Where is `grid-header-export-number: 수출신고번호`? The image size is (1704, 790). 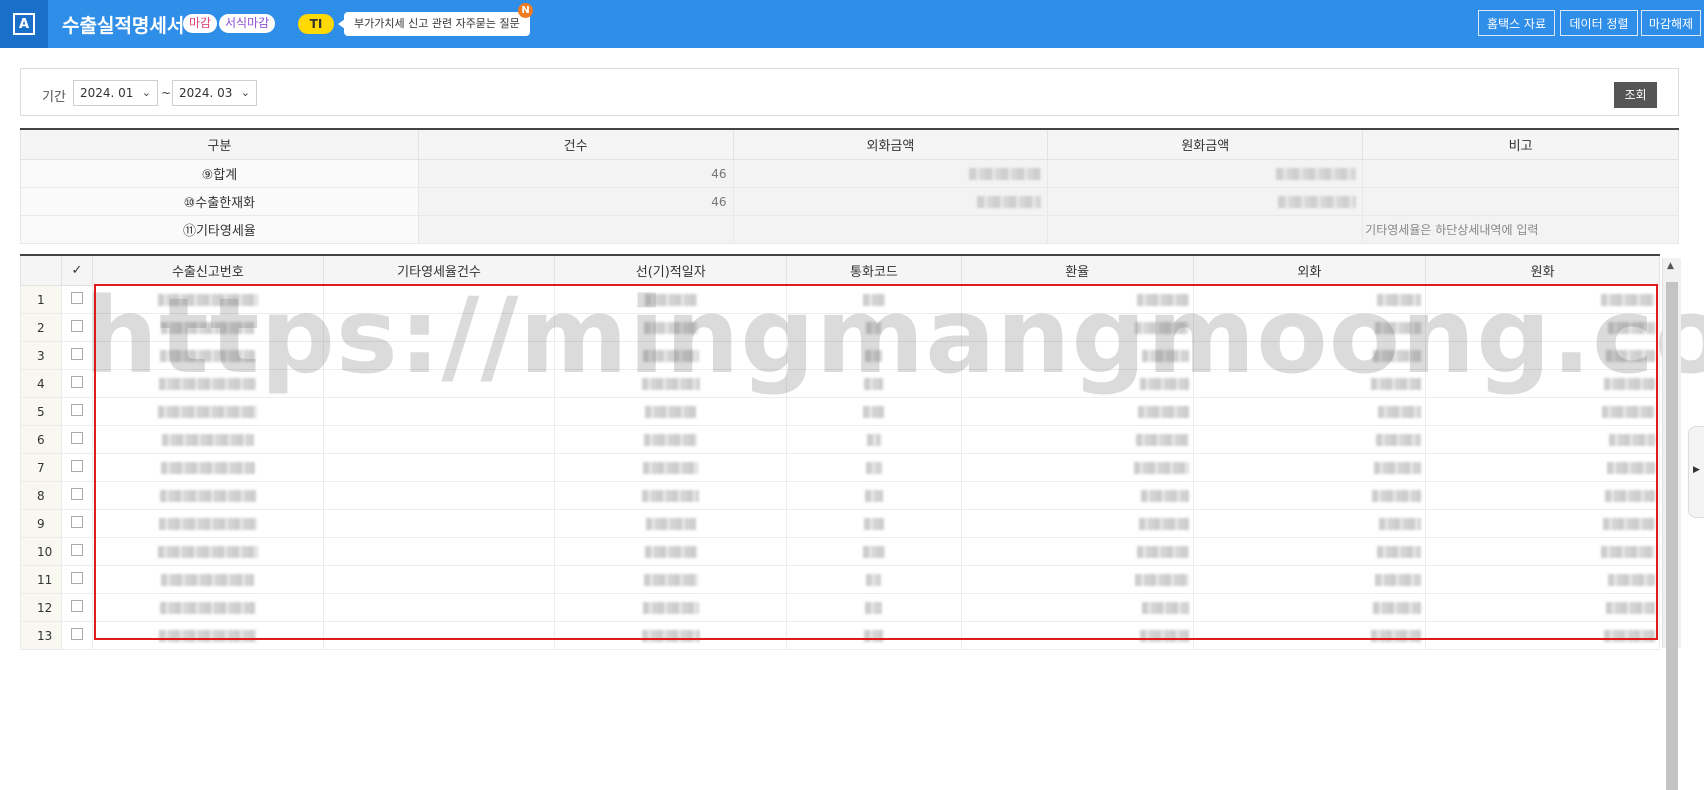
grid-header-export-number: 수출신고번호 is located at coordinates (207, 270).